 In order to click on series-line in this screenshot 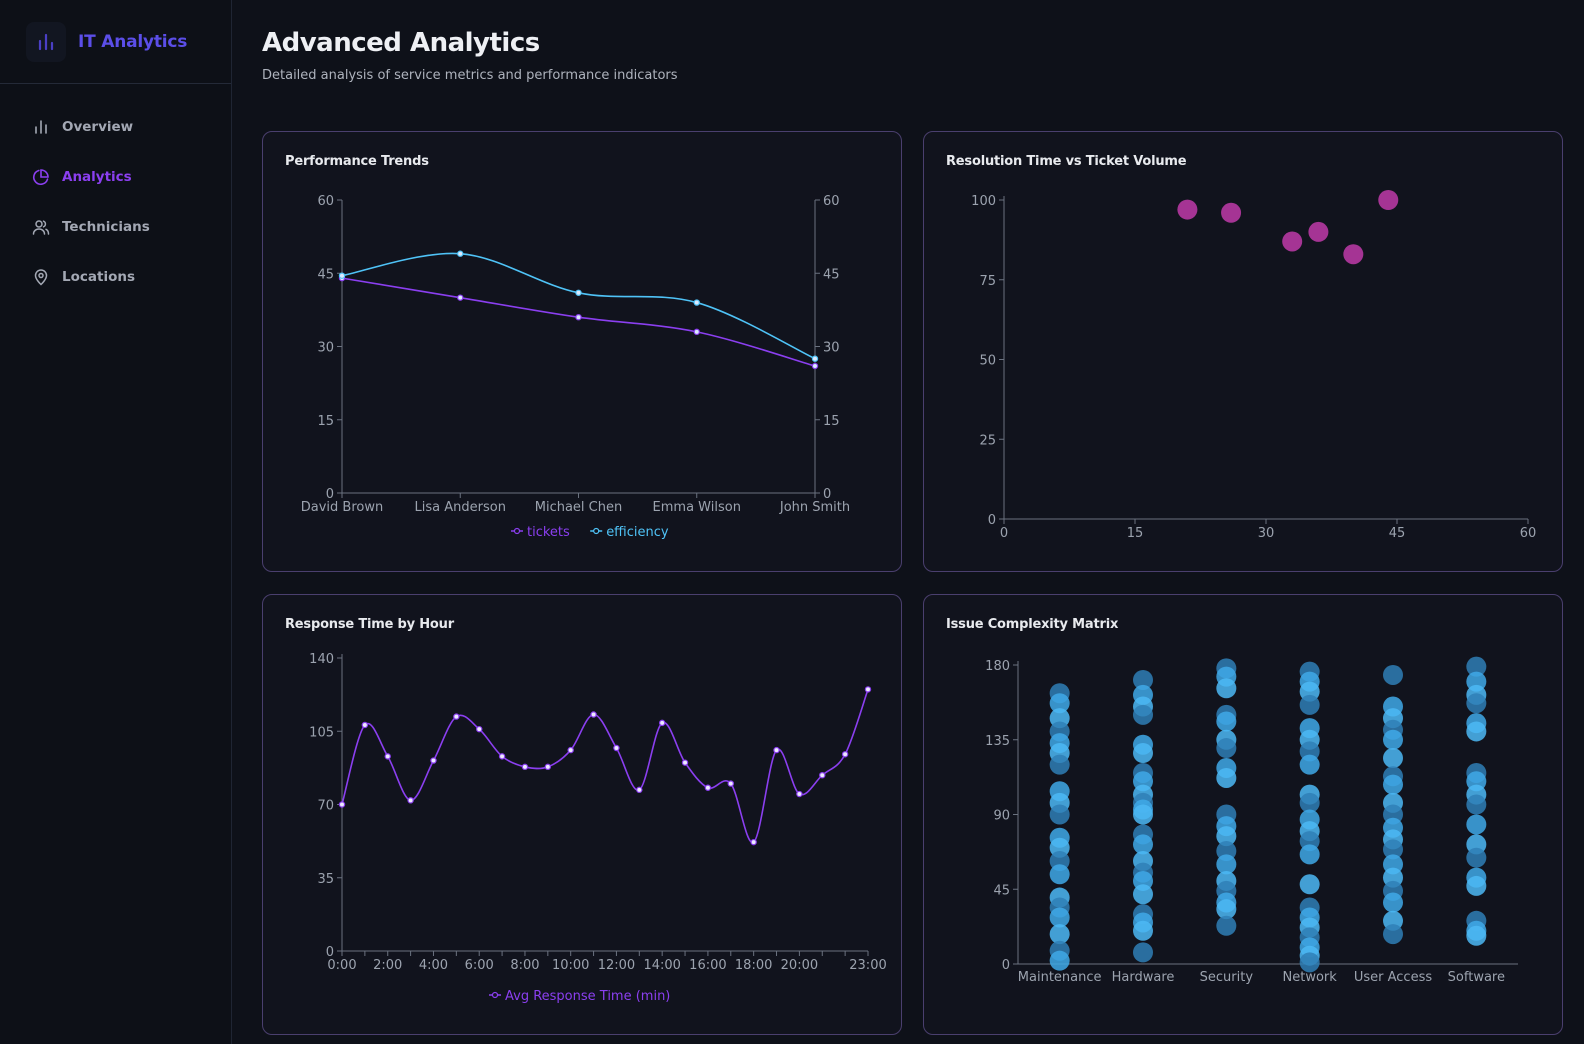, I will do `click(605, 766)`.